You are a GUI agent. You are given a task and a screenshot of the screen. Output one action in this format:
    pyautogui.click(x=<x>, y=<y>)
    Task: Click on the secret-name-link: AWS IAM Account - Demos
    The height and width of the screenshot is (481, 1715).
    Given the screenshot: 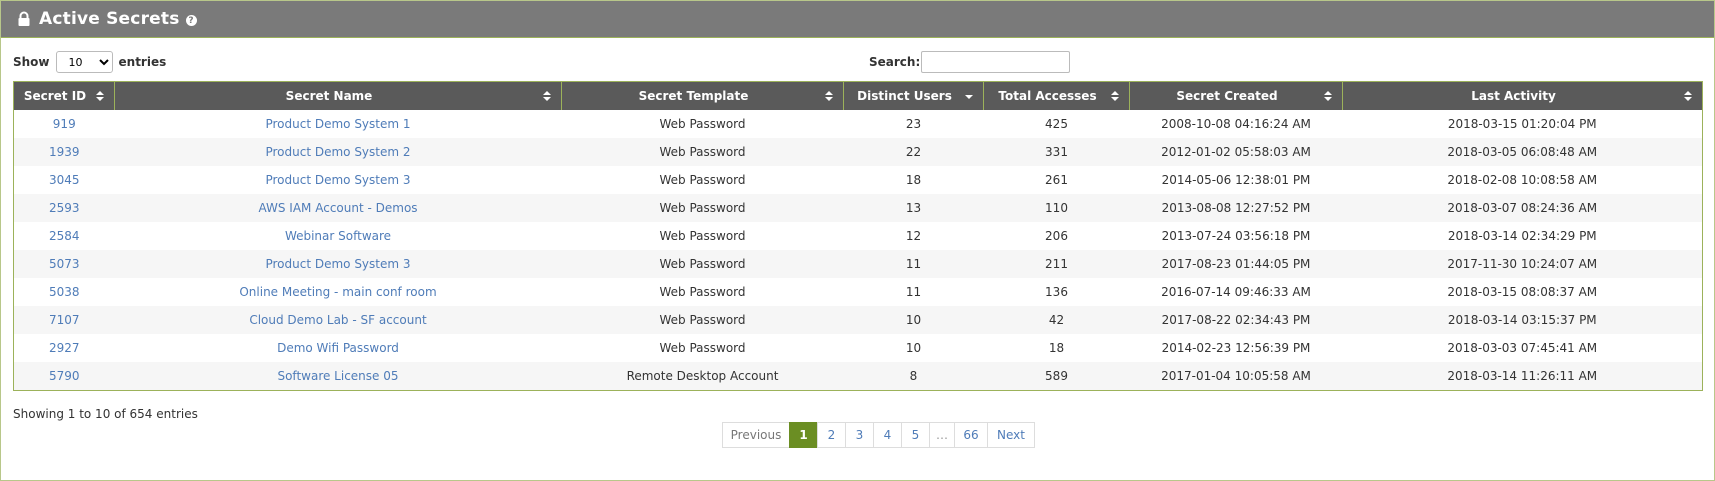 What is the action you would take?
    pyautogui.click(x=337, y=208)
    